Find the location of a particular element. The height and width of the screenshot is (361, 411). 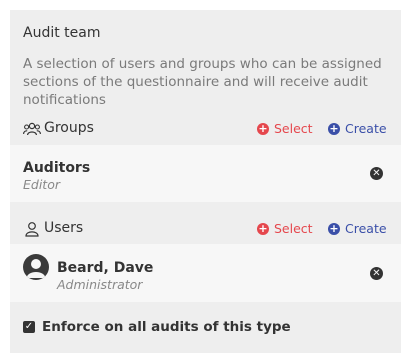

groups-select-button: + Select is located at coordinates (285, 128).